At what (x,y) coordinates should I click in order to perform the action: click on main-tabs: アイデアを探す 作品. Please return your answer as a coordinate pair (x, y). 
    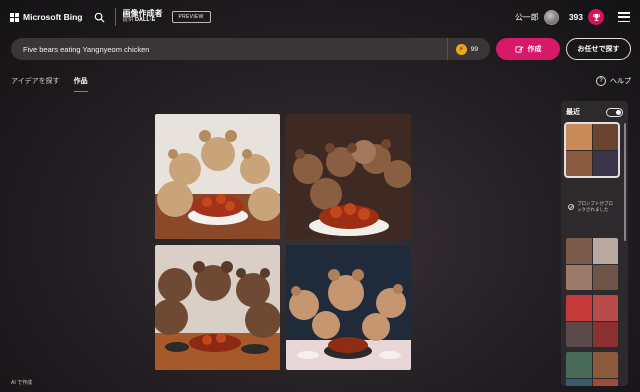
    Looking at the image, I should click on (49, 84).